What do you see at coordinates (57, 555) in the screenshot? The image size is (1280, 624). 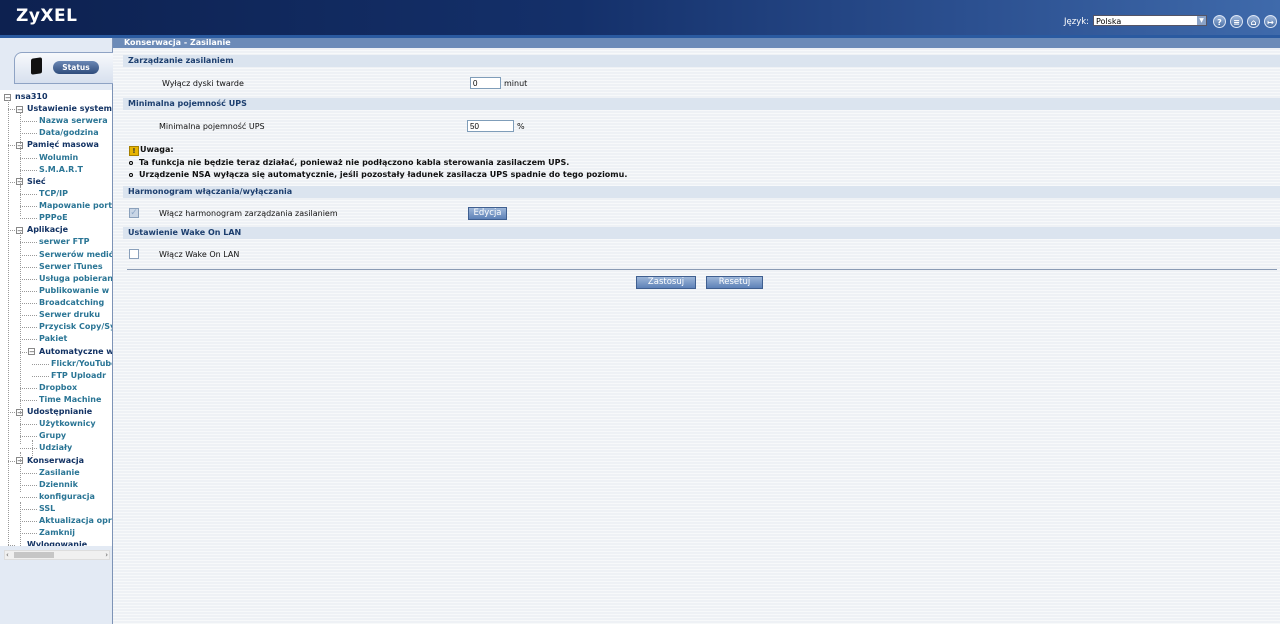 I see `sidebar-scrollbar: ‹ ›` at bounding box center [57, 555].